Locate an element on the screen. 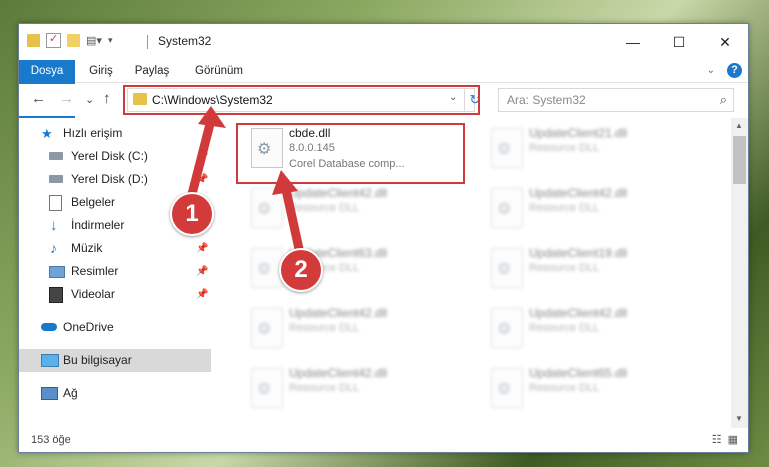  annotation-arrows is located at coordinates (245, 182).